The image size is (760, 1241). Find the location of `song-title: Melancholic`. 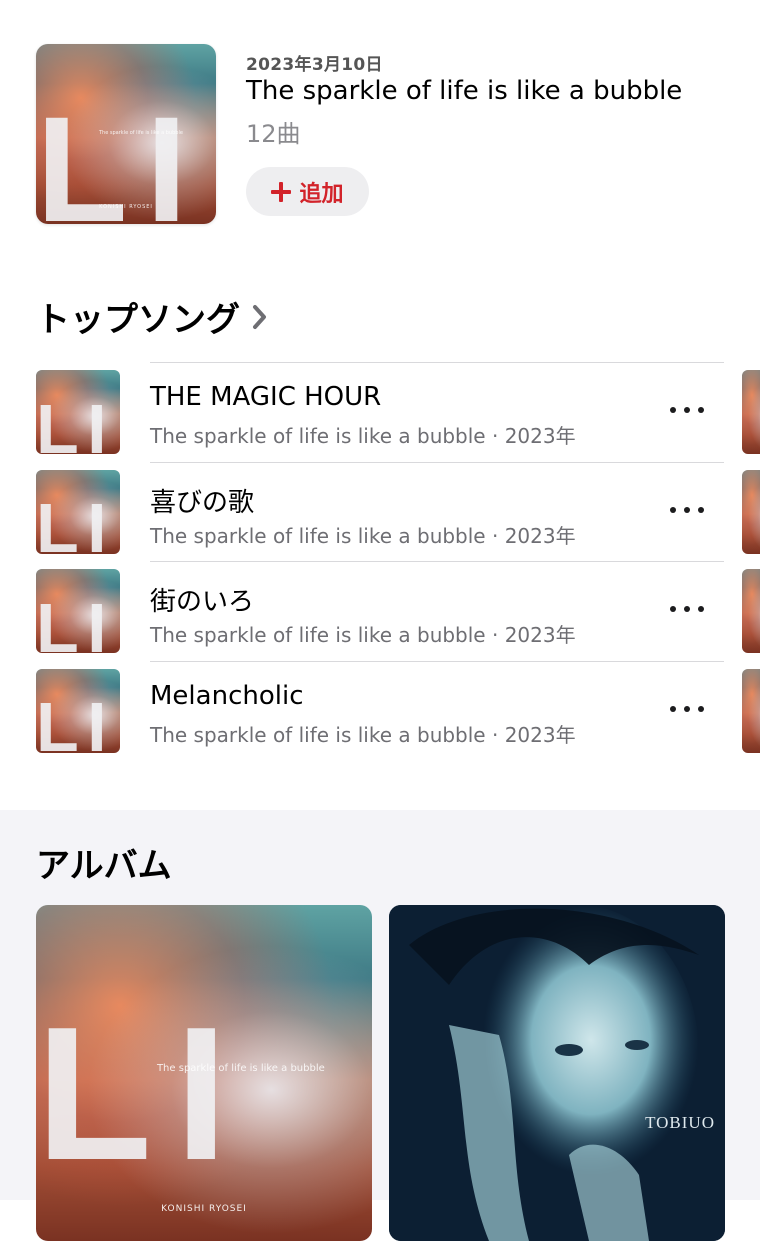

song-title: Melancholic is located at coordinates (227, 695).